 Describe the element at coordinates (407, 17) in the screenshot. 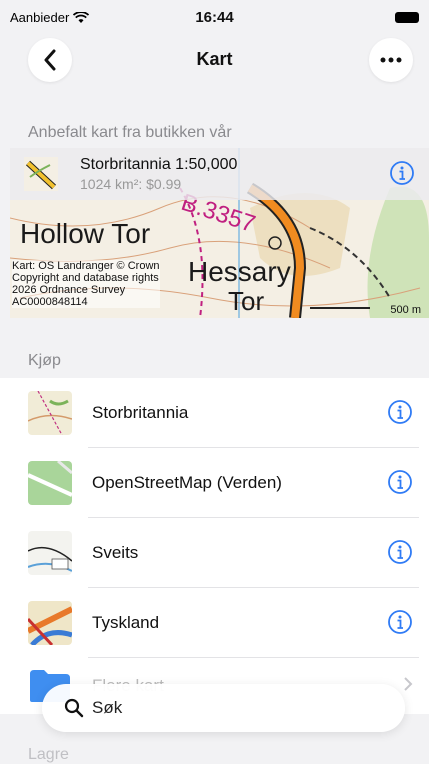

I see `battery-icon` at that location.